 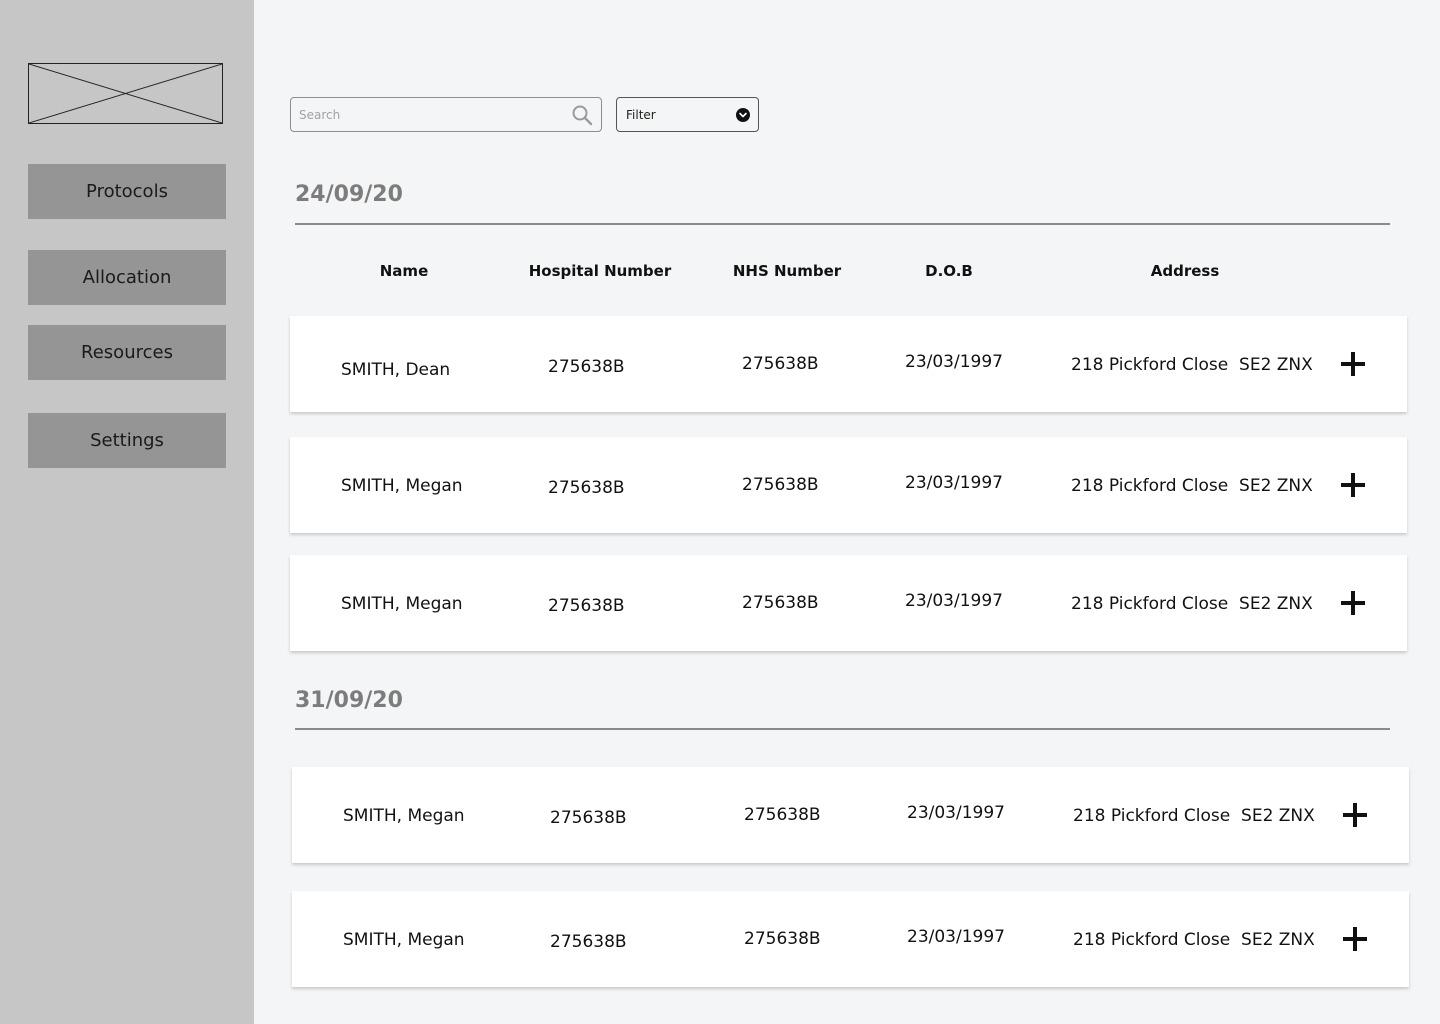 What do you see at coordinates (641, 115) in the screenshot?
I see `filter-label: Filter` at bounding box center [641, 115].